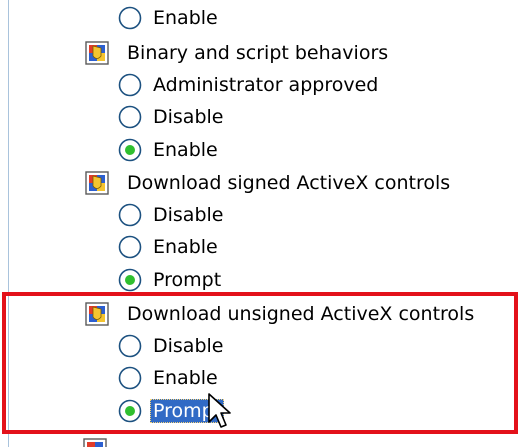 Image resolution: width=531 pixels, height=447 pixels. I want to click on setting-title: Download unsigned ActiveX controls, so click(301, 314).